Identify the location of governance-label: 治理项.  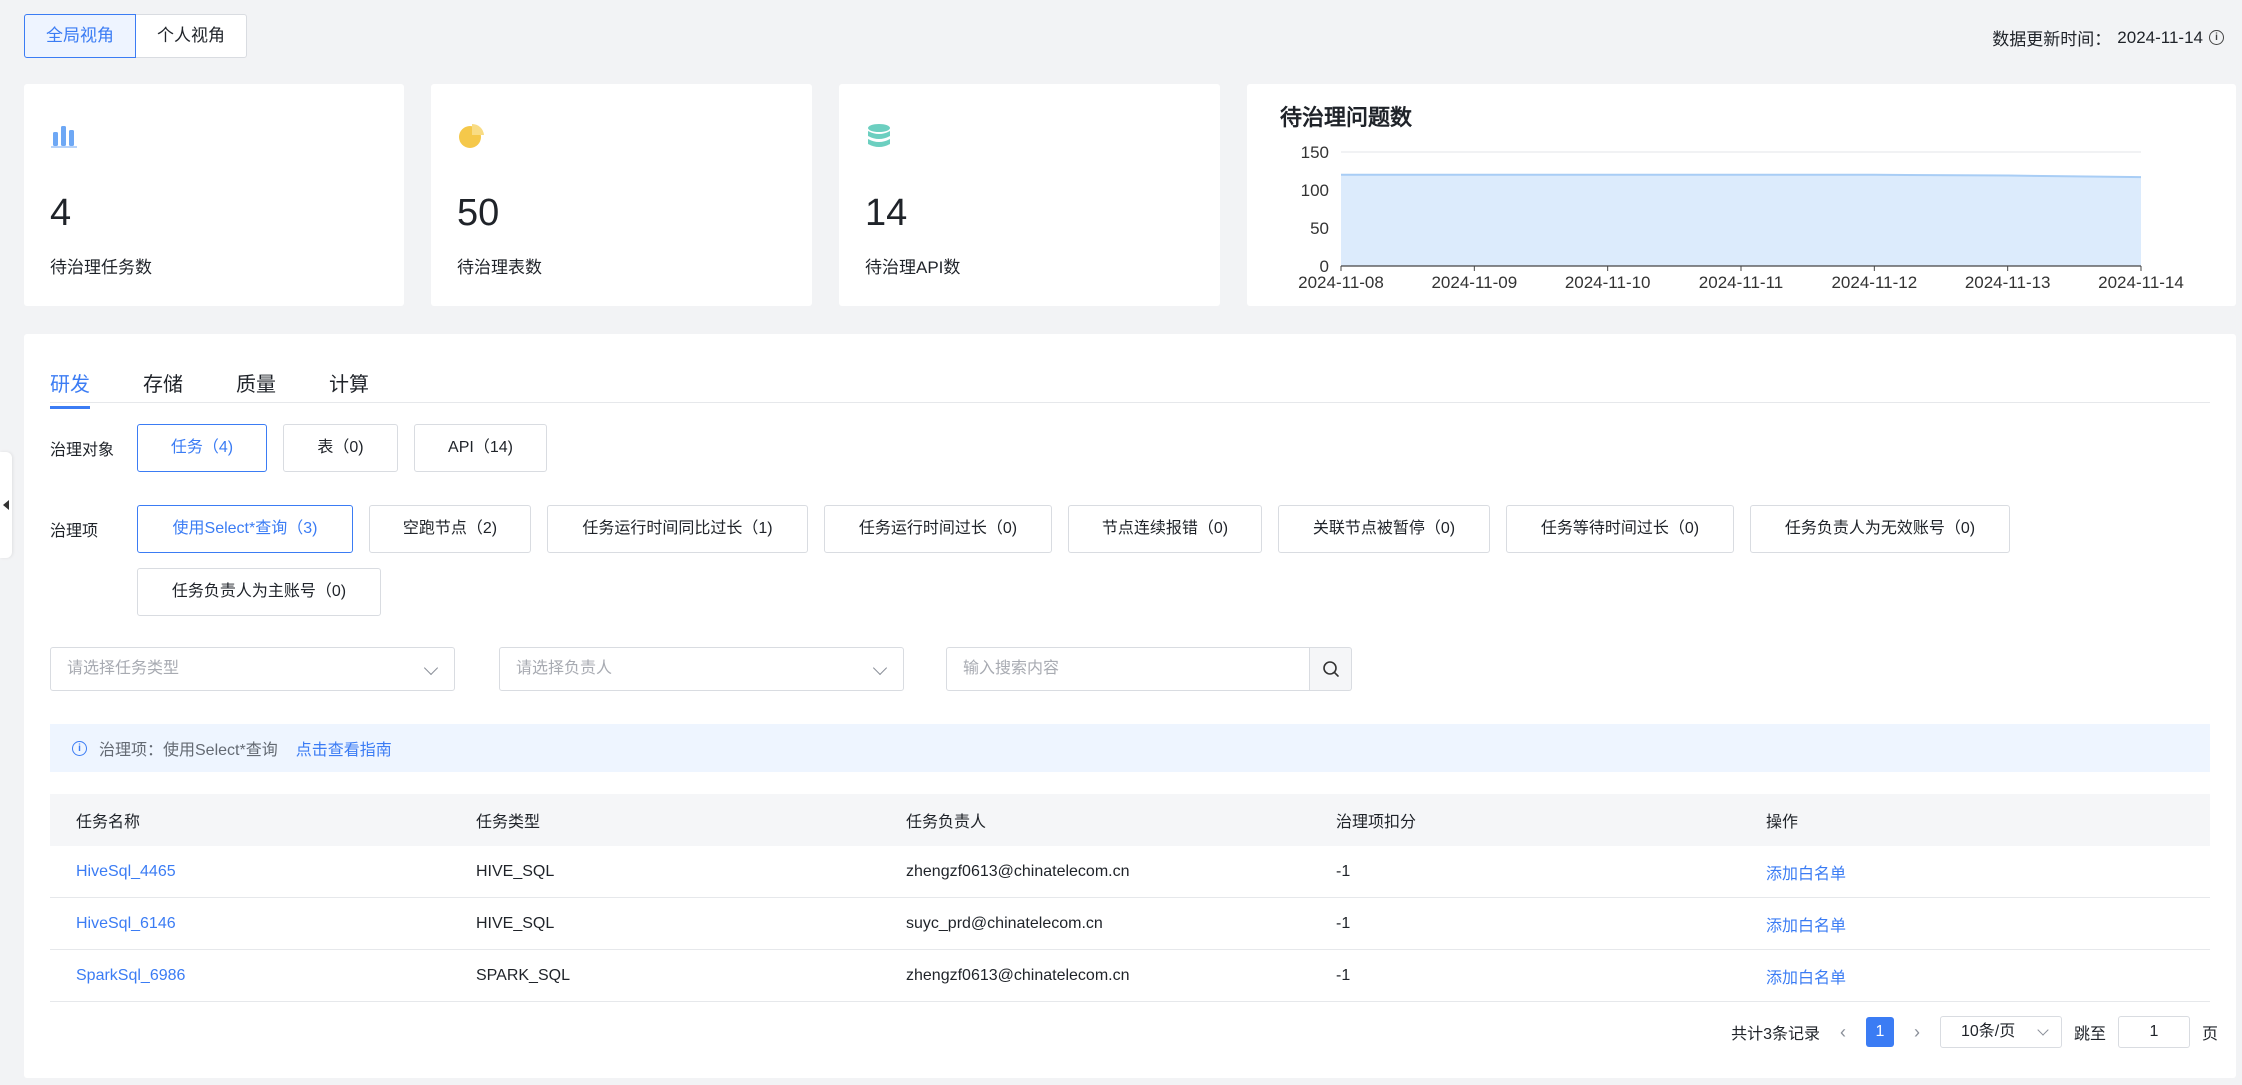
(74, 531).